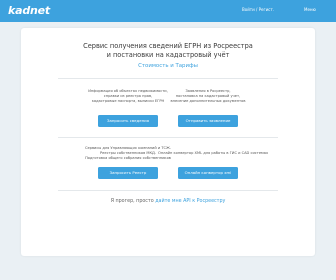  What do you see at coordinates (168, 66) in the screenshot?
I see `pricing-link: Стоимость и Тарифы` at bounding box center [168, 66].